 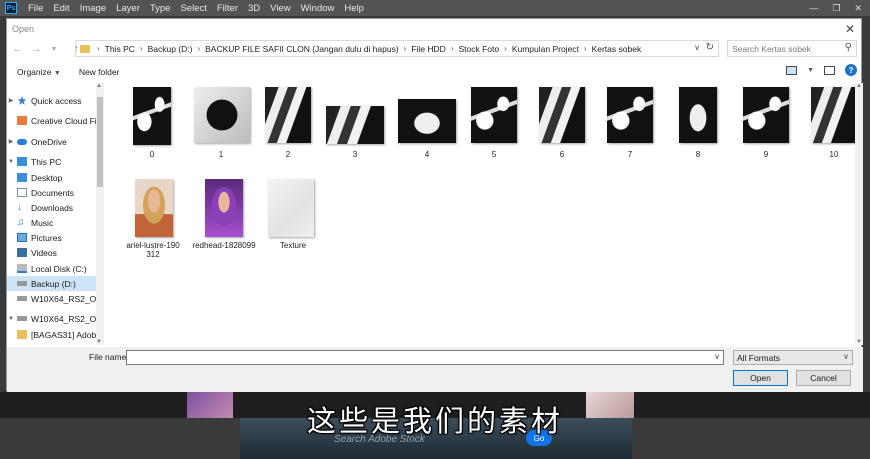 I want to click on recent-locations-icon: ▼, so click(x=54, y=49).